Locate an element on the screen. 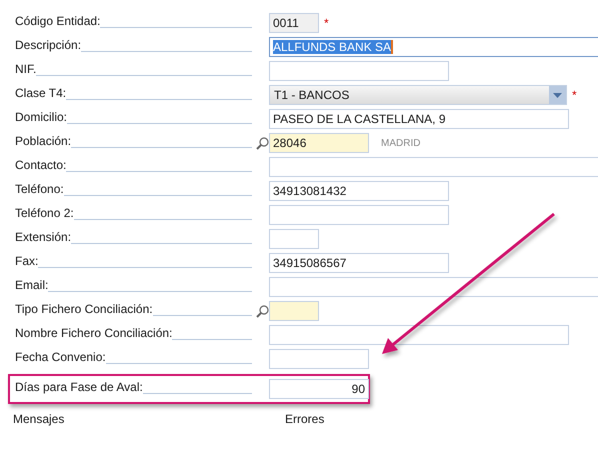 This screenshot has width=598, height=451. field-label: Población: is located at coordinates (43, 142).